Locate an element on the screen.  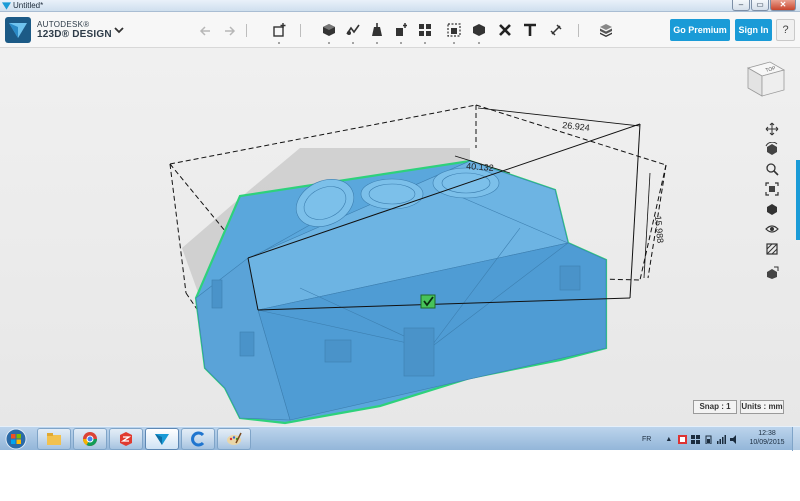
window-controls: – ▭ ✕ is located at coordinates (764, 5).